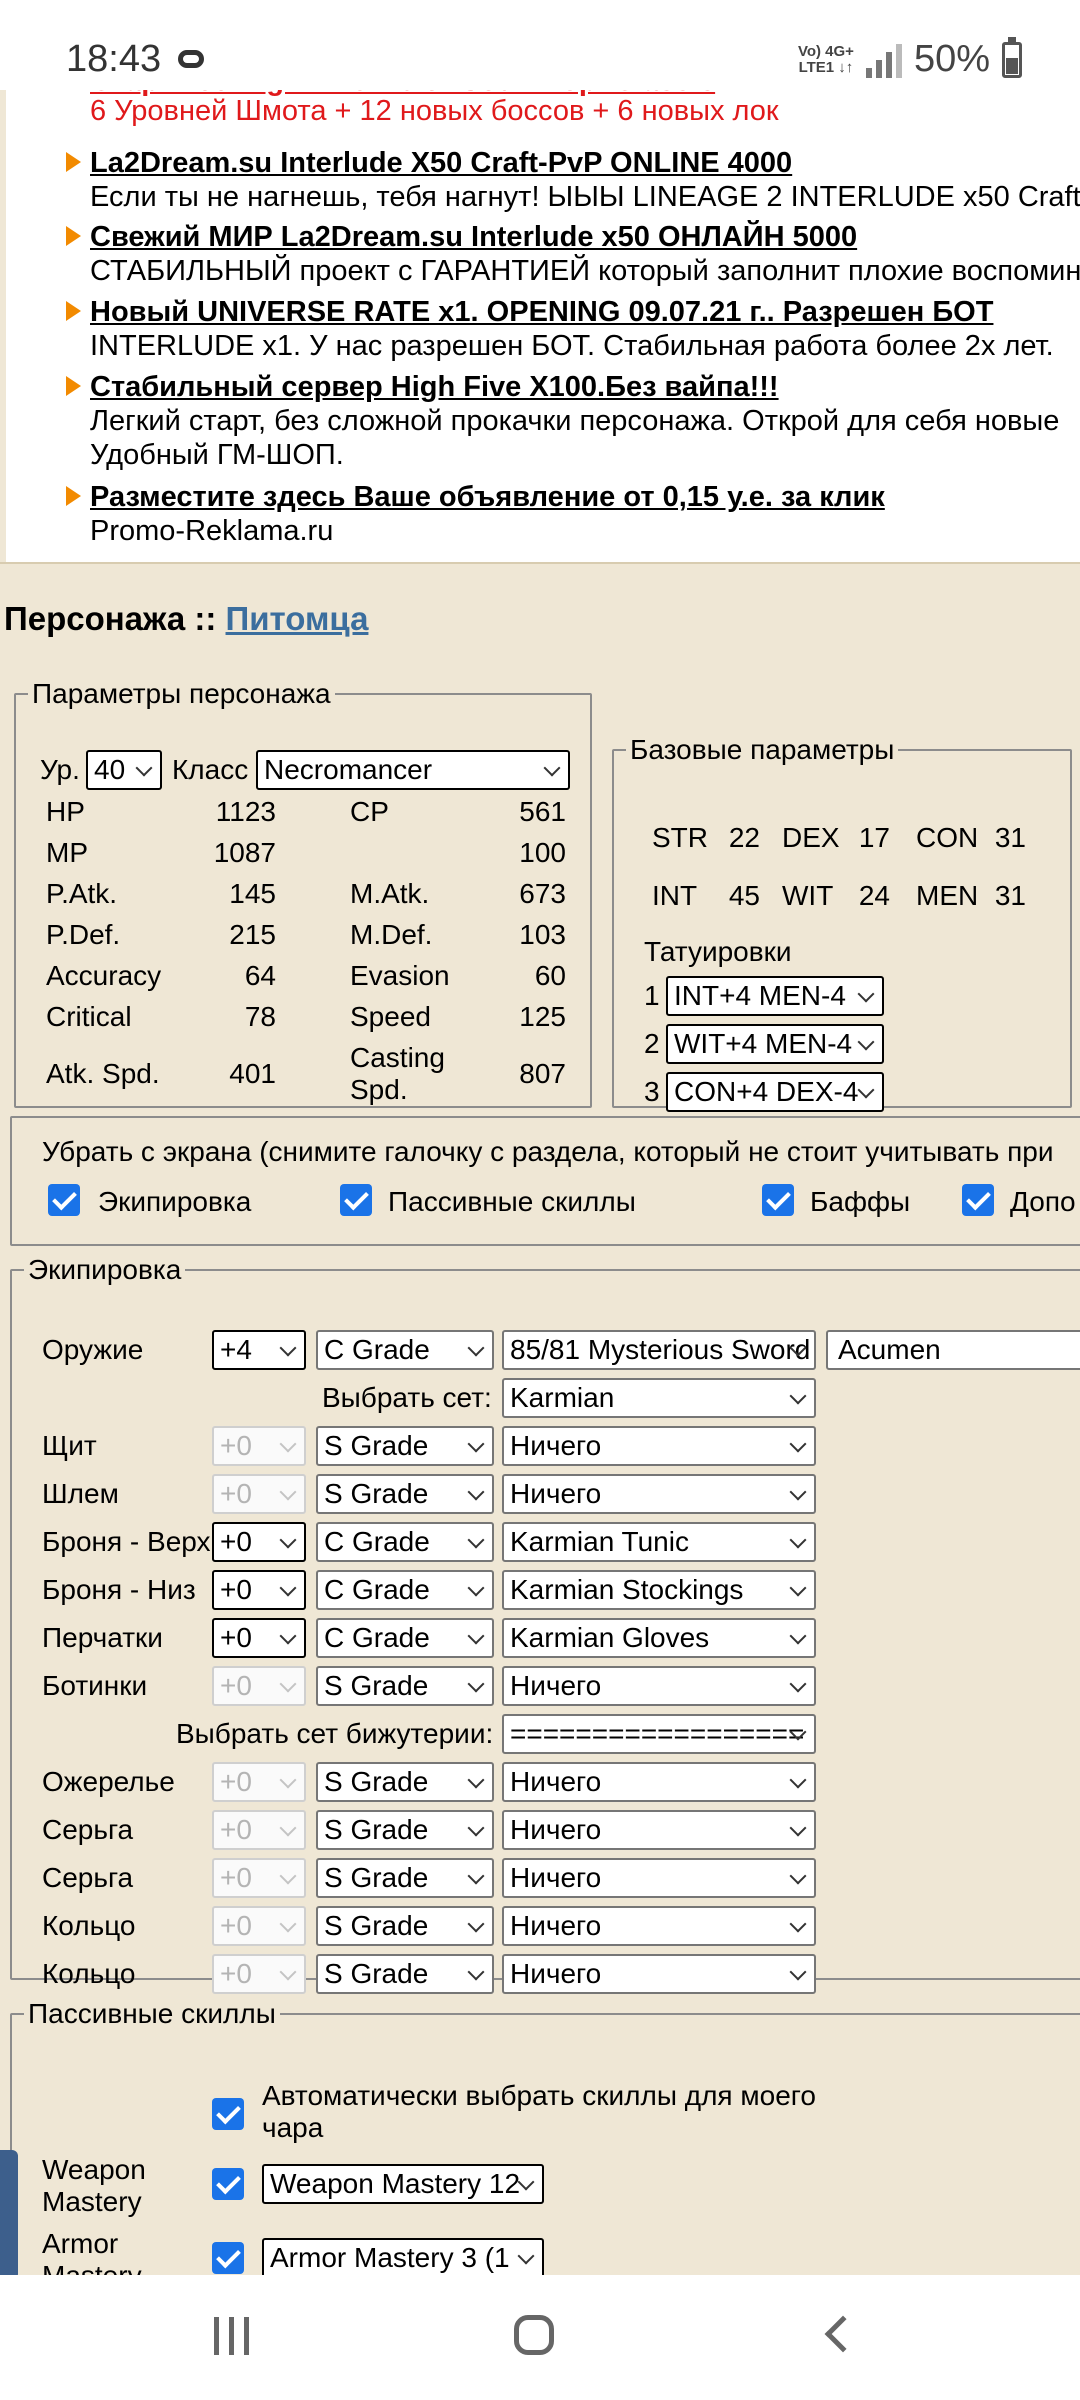  Describe the element at coordinates (883, 60) in the screenshot. I see `signal-icon` at that location.